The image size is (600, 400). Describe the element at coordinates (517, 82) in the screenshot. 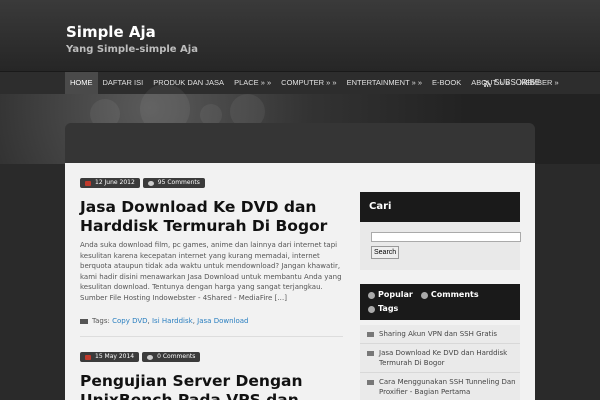

I see `subscribe-label: SUBSCRIBE` at that location.